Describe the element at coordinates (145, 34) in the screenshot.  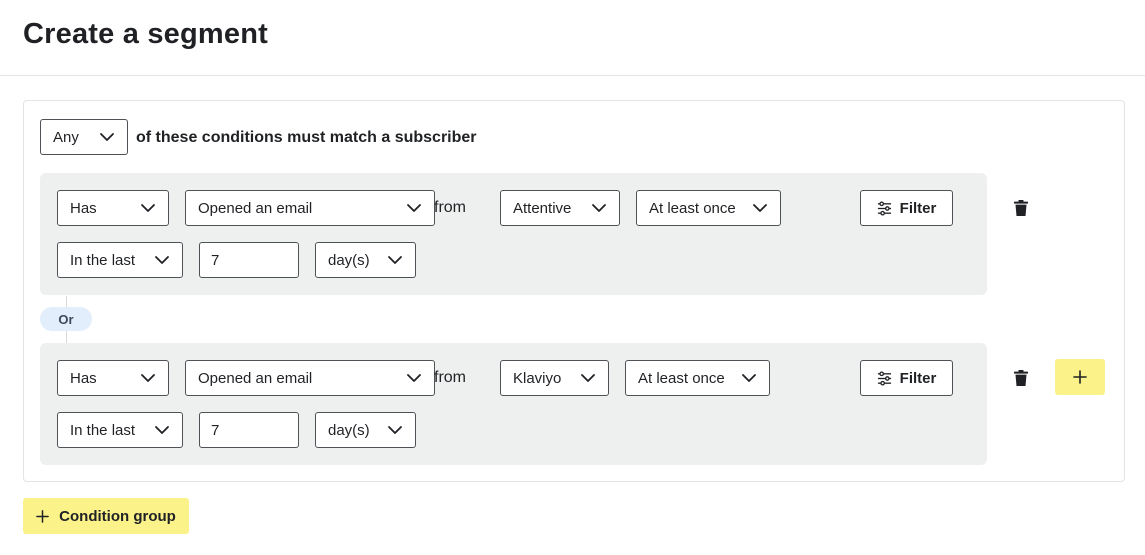
I see `page-title: Create a segment` at that location.